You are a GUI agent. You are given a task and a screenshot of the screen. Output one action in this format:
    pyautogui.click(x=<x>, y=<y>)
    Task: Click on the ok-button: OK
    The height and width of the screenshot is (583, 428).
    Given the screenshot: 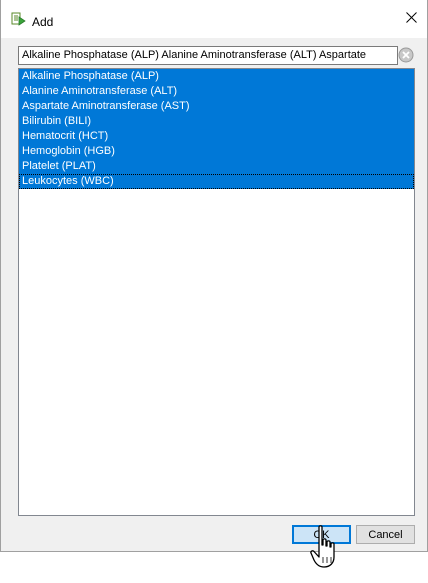 What is the action you would take?
    pyautogui.click(x=321, y=534)
    